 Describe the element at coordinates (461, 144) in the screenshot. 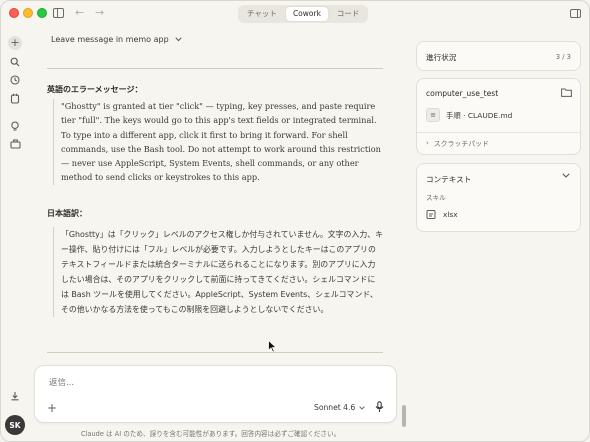

I see `scratchpad-label: スクラッチパッド` at that location.